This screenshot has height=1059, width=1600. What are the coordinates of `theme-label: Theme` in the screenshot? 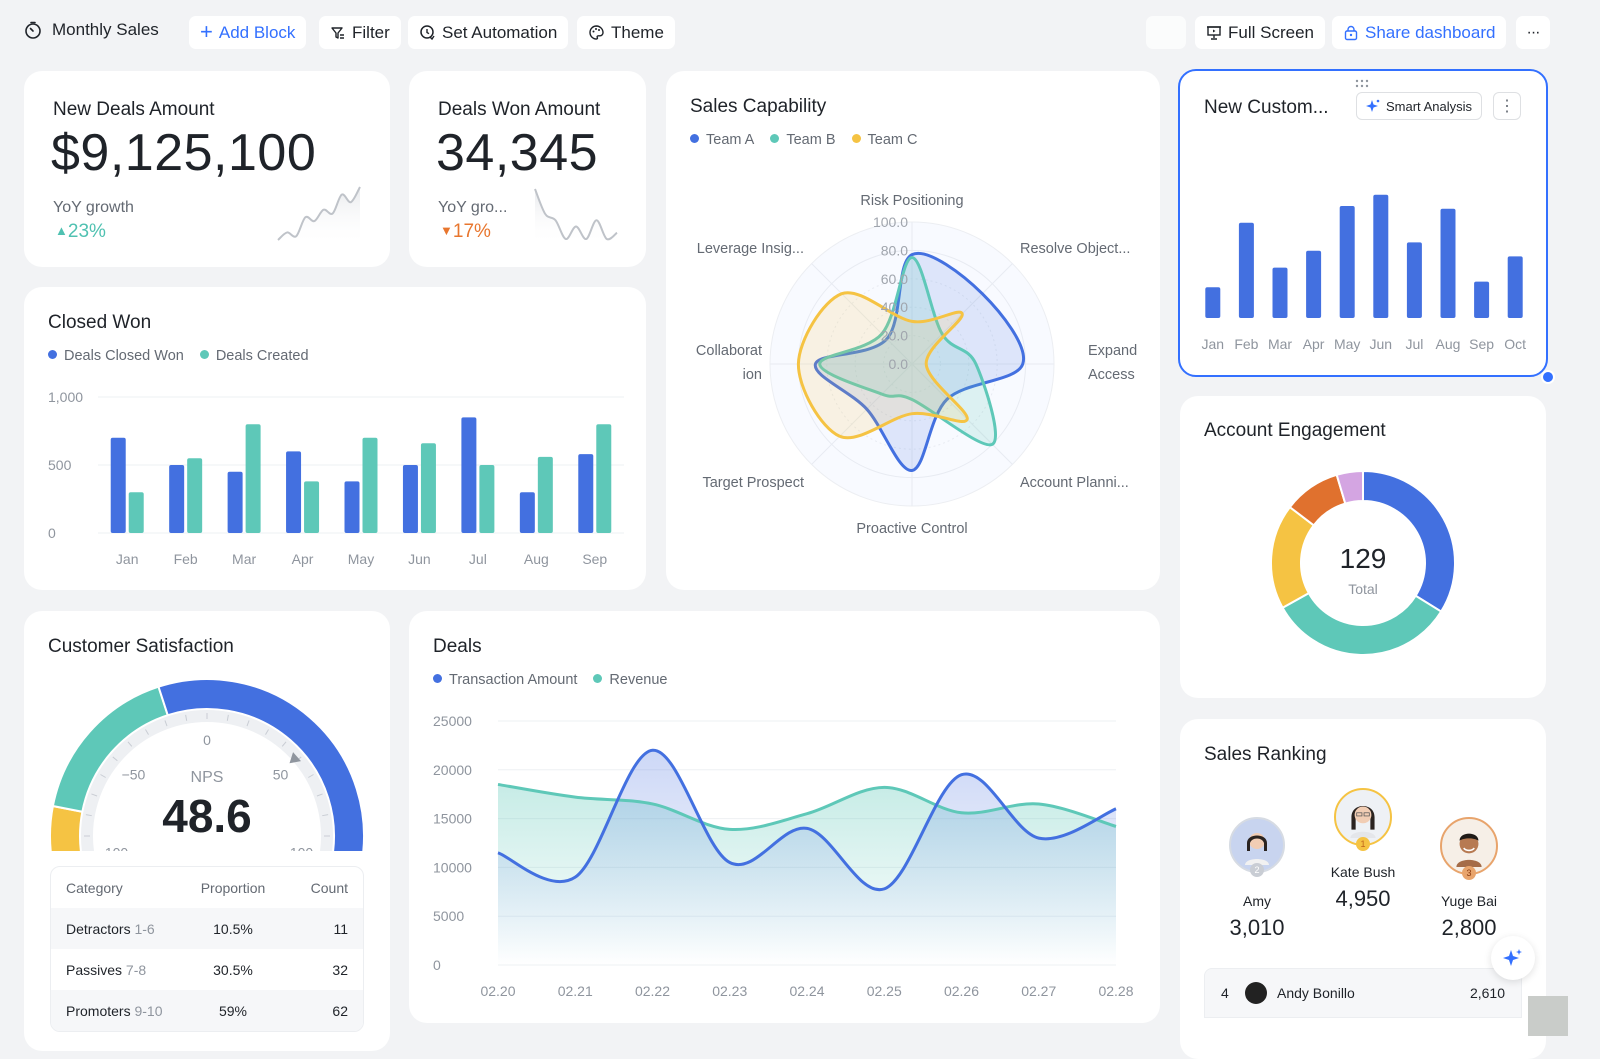 It's located at (637, 32).